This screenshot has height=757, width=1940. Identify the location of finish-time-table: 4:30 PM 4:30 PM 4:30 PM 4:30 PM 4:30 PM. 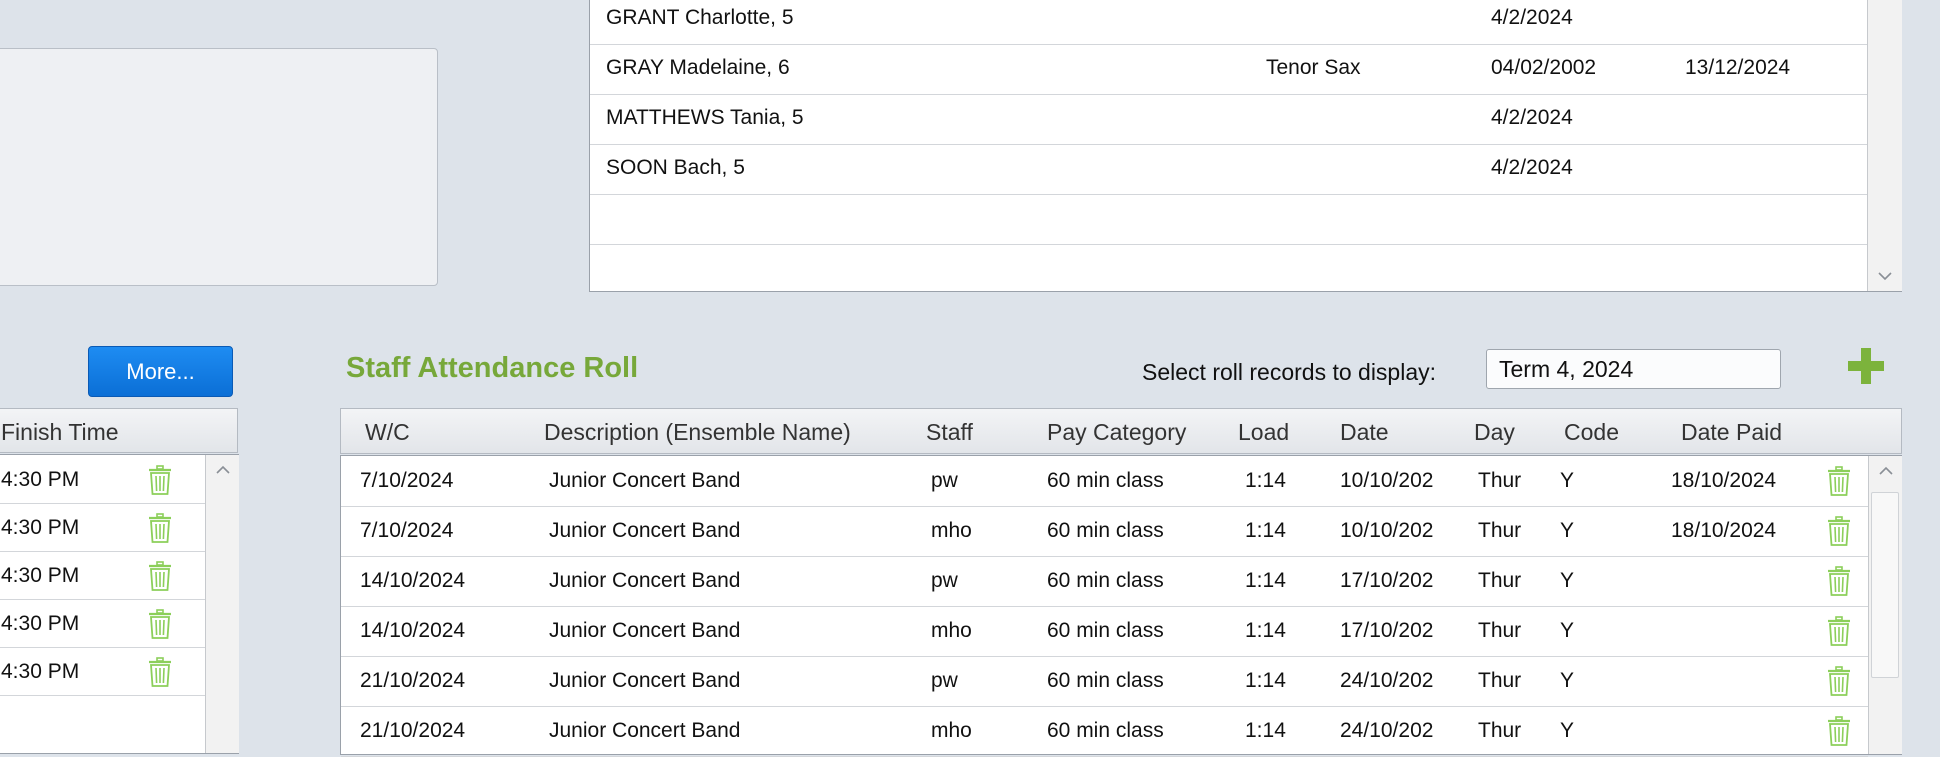
(119, 604).